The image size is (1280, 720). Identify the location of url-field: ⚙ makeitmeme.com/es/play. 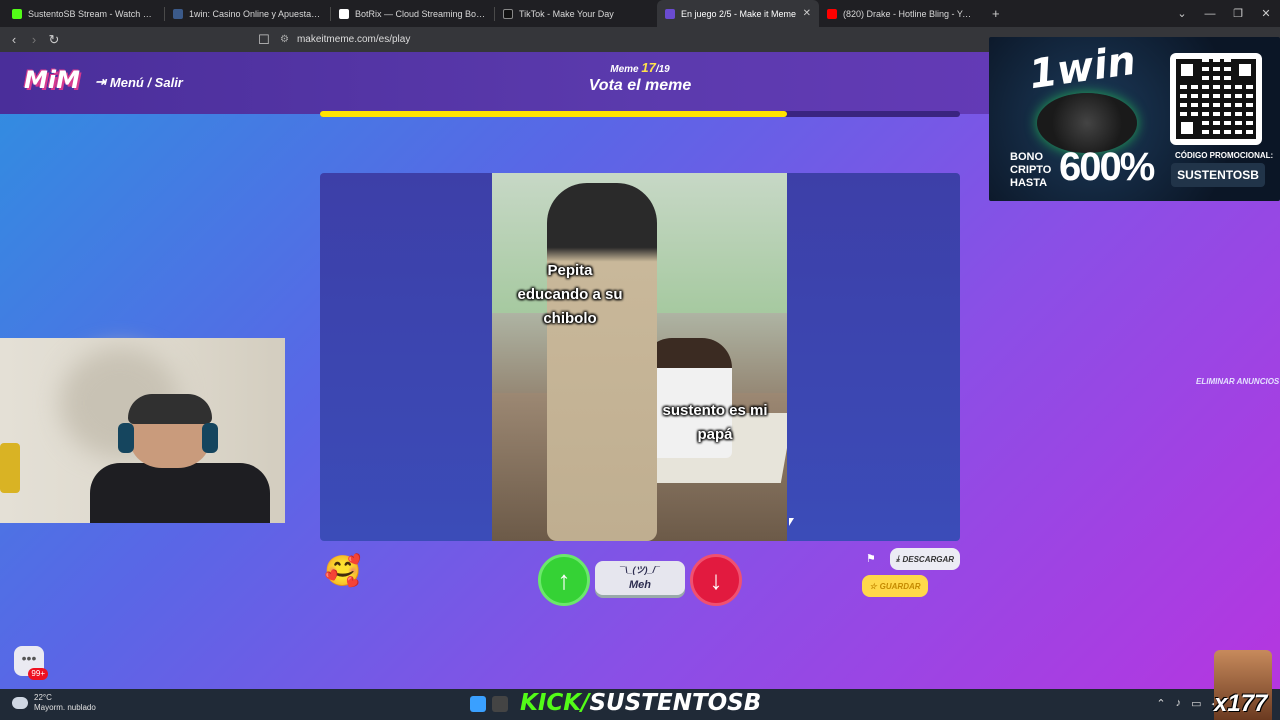
(640, 39).